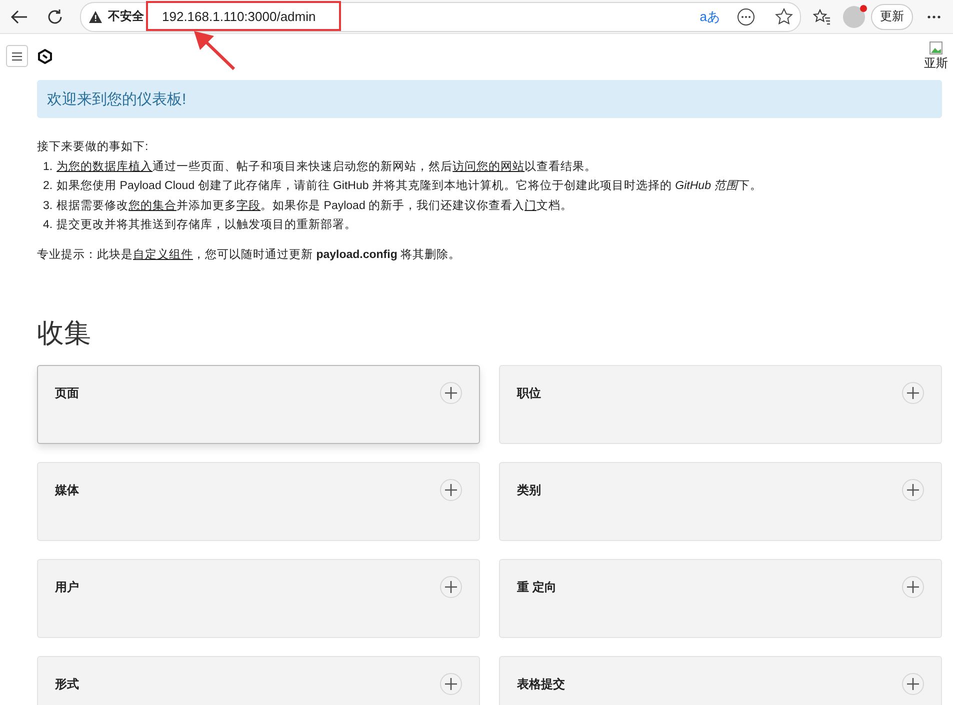 The image size is (953, 705). Describe the element at coordinates (784, 16) in the screenshot. I see `star-icon` at that location.